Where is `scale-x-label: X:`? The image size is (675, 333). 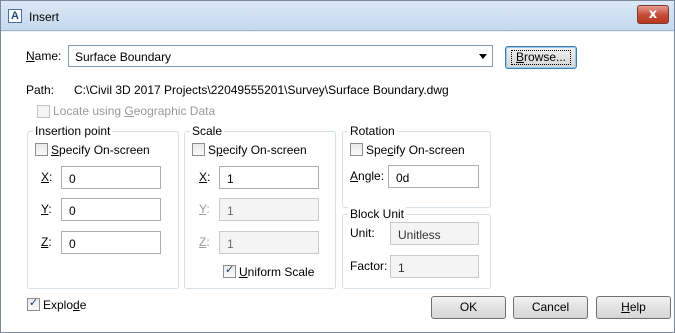 scale-x-label: X: is located at coordinates (205, 177).